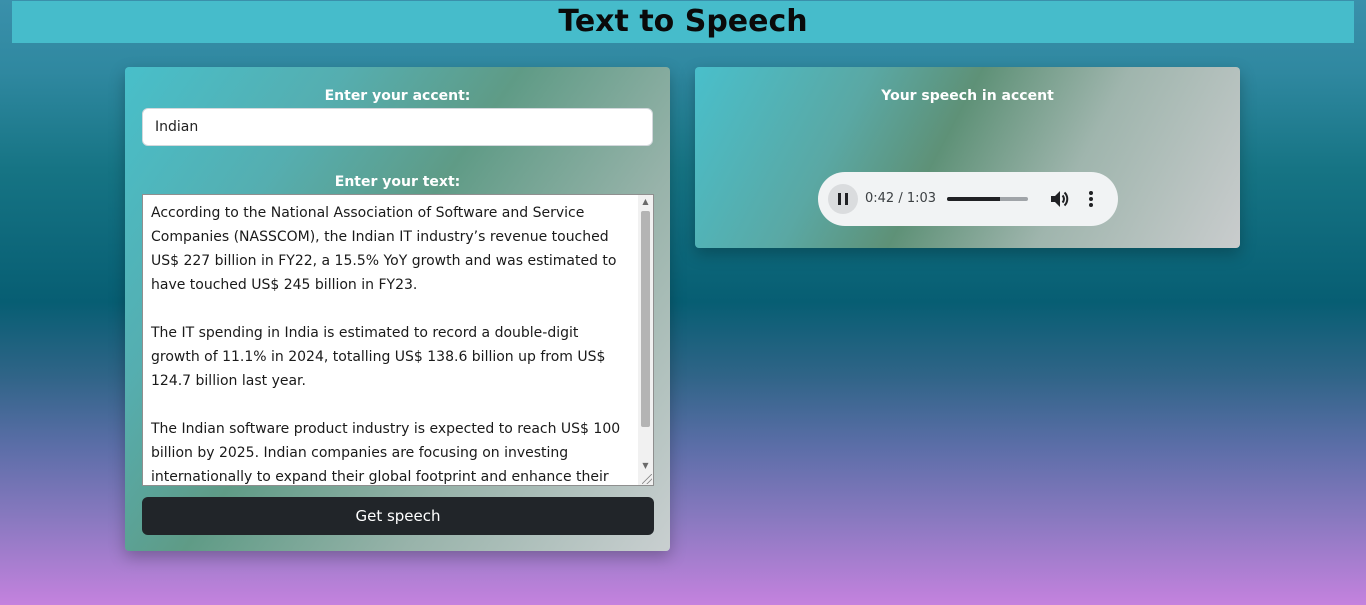  Describe the element at coordinates (647, 479) in the screenshot. I see `resize-grip-icon` at that location.